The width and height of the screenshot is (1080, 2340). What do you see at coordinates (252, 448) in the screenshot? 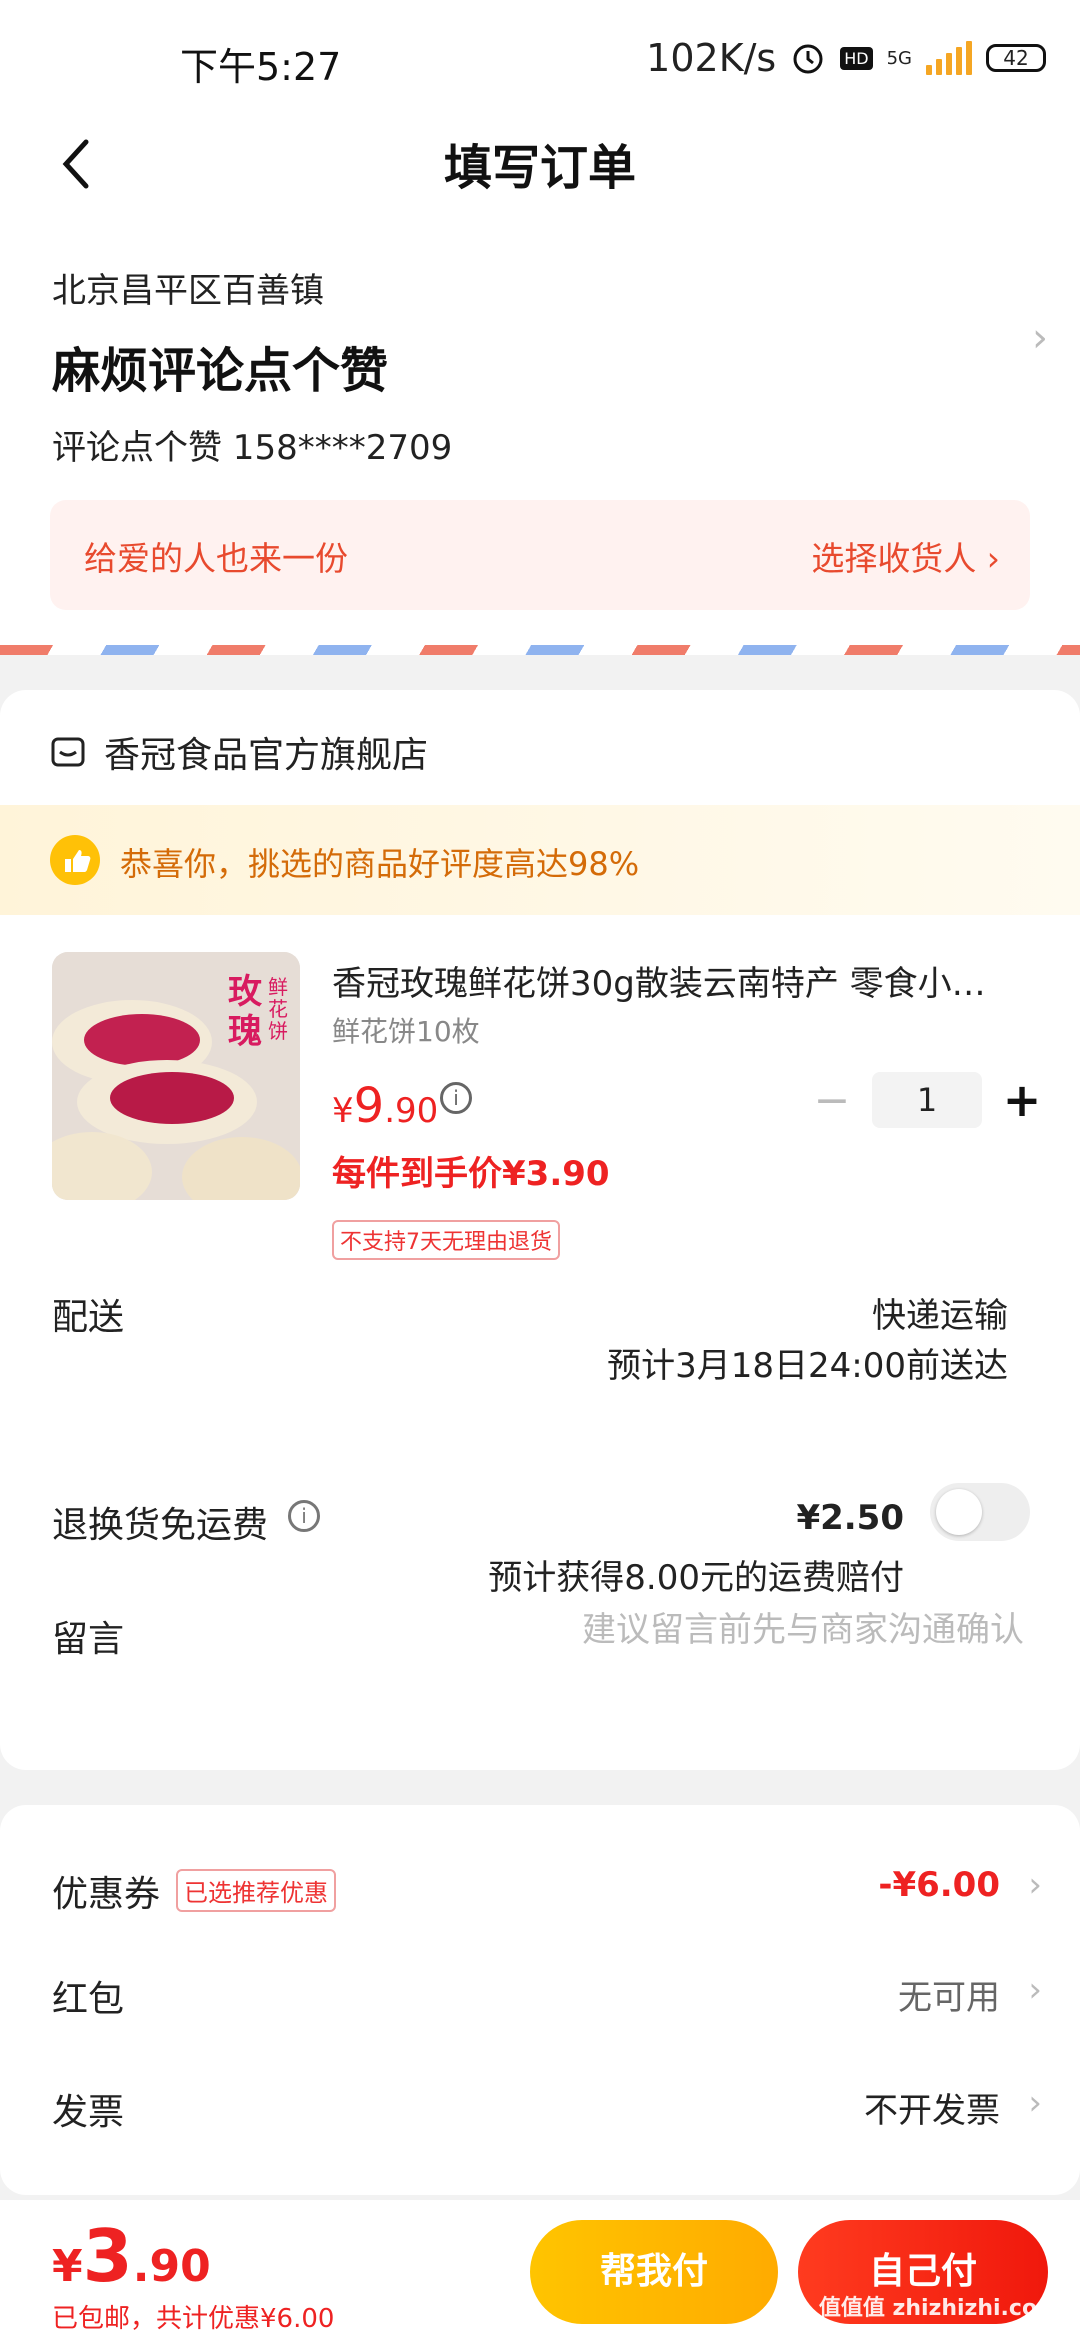
I see `address-contact: 评论点个赞 158****2709` at bounding box center [252, 448].